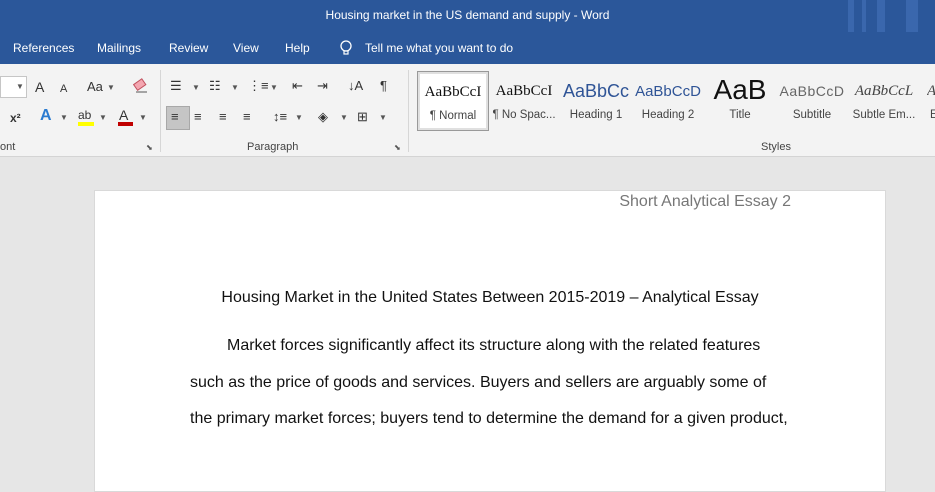  I want to click on numbering-icon: ☷, so click(215, 86).